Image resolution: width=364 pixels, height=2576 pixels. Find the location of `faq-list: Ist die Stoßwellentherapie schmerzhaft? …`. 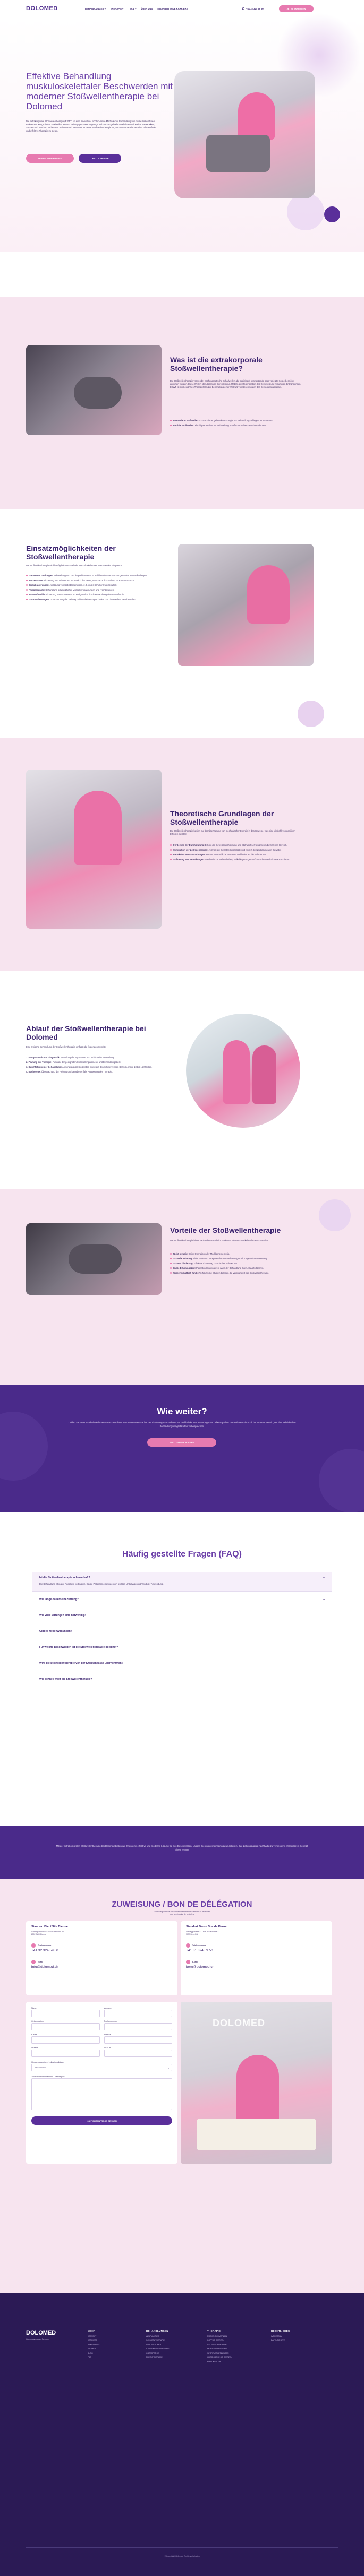

faq-list: Ist die Stoßwellentherapie schmerzhaft? … is located at coordinates (182, 1630).